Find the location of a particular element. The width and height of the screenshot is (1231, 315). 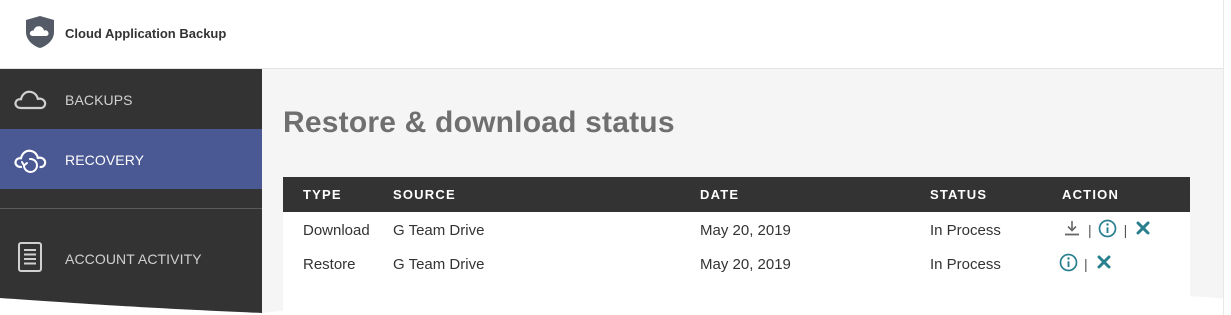

row-actions: | | is located at coordinates (1107, 228).